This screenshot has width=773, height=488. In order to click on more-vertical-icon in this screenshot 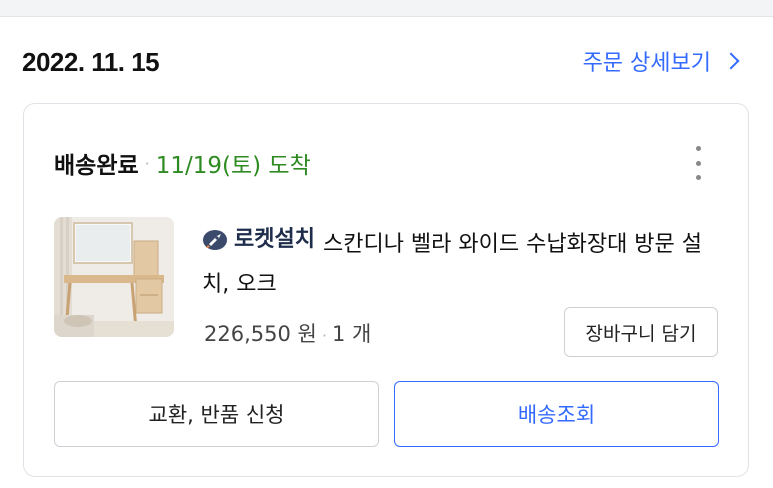, I will do `click(698, 163)`.